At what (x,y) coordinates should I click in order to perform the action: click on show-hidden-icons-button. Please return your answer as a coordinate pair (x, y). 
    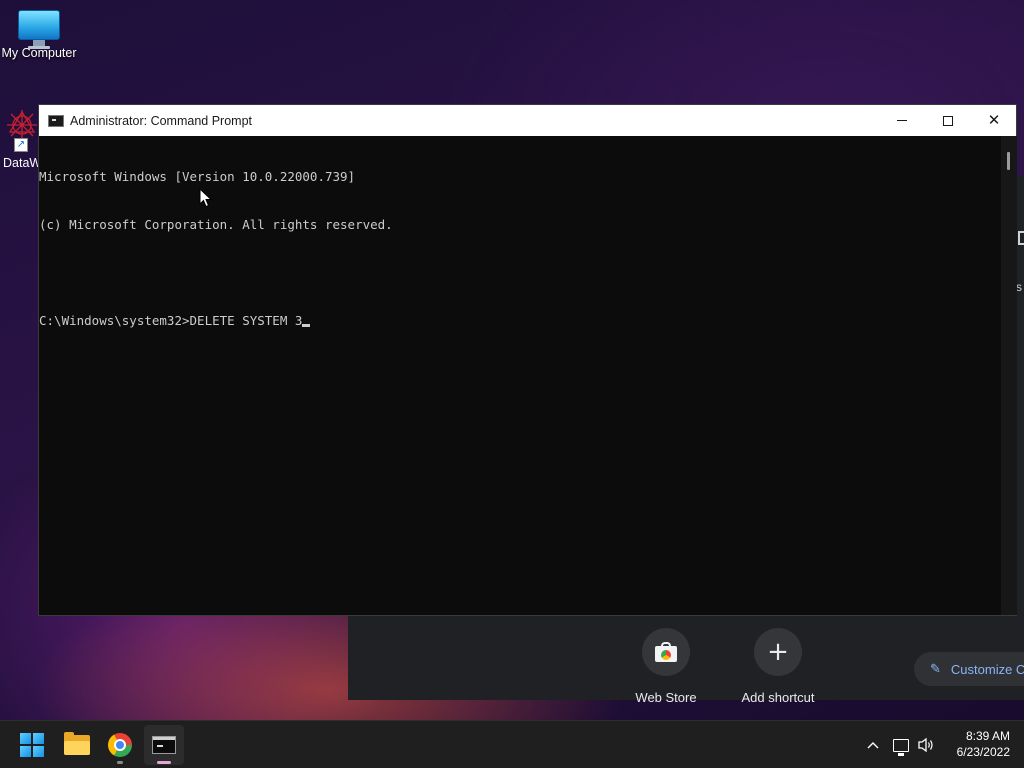
    Looking at the image, I should click on (873, 744).